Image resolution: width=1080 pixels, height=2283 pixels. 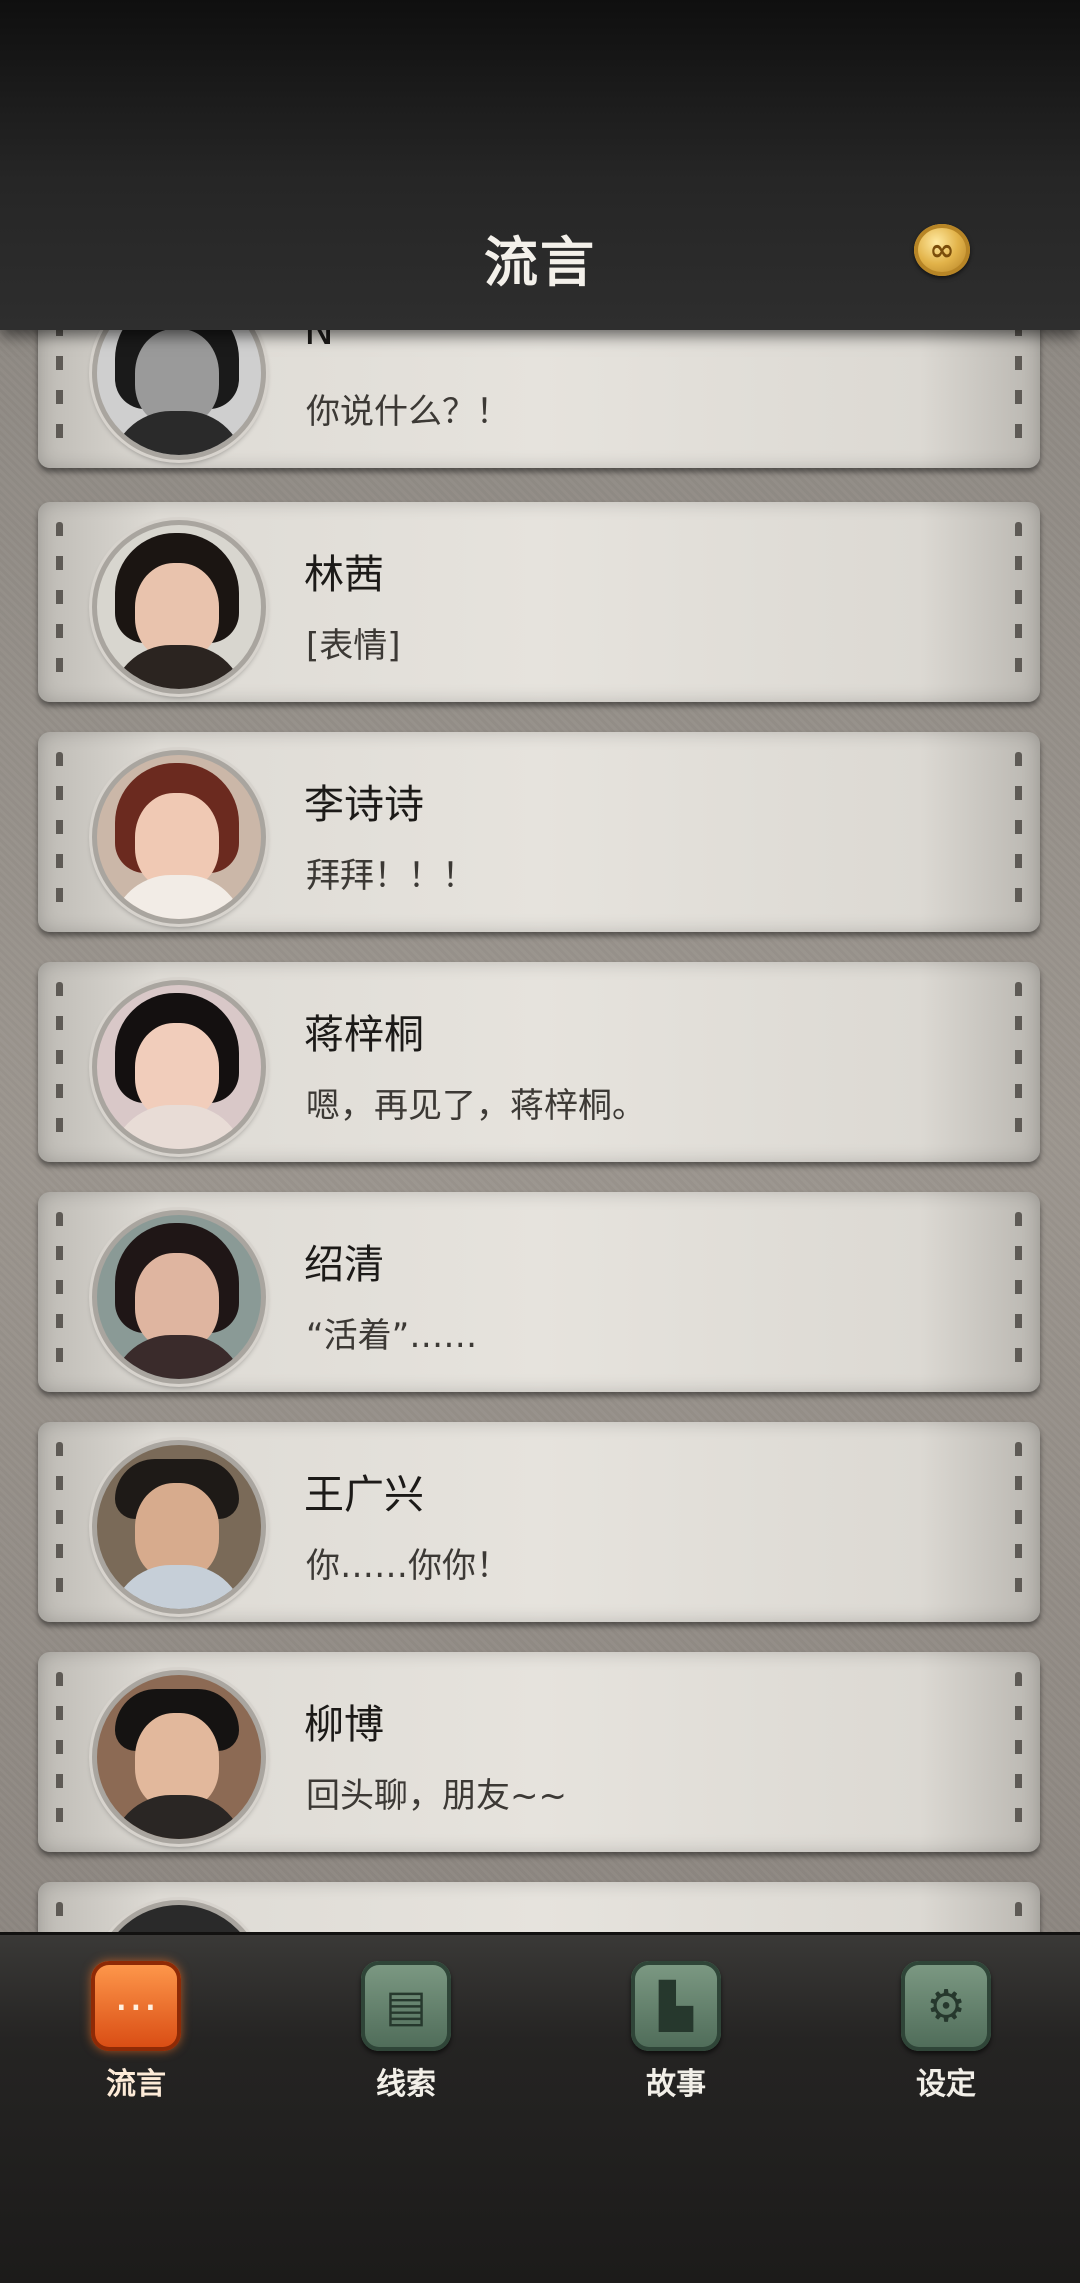 I want to click on conversation-item-partial, so click(x=539, y=1907).